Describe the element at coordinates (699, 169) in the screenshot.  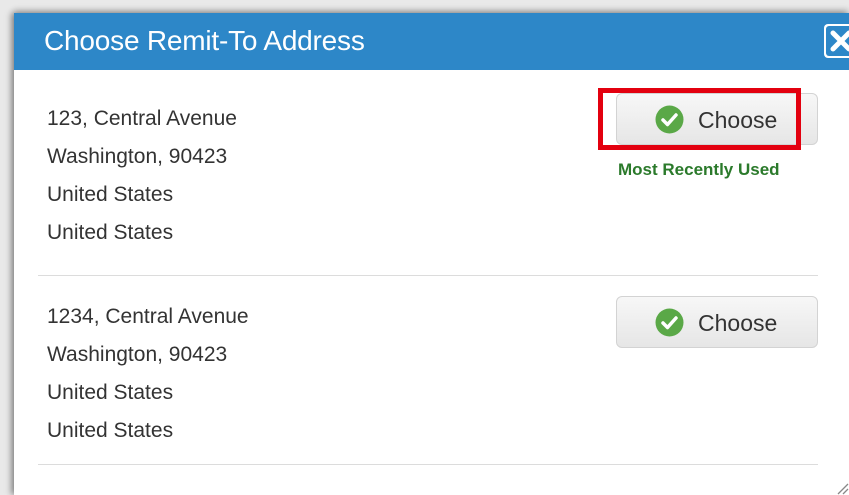
I see `most-recently-used-badge: Most Recently Used` at that location.